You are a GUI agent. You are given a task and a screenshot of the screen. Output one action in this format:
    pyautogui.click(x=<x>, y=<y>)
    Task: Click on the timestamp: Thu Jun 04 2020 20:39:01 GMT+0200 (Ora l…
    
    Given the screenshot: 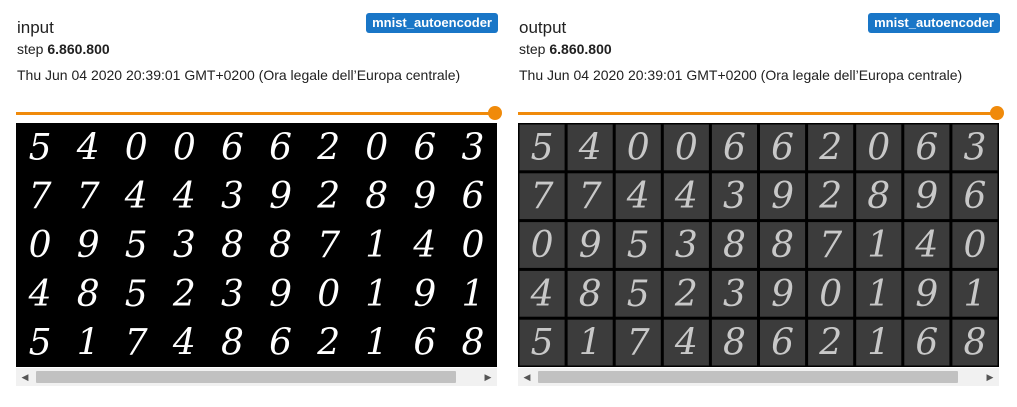 What is the action you would take?
    pyautogui.click(x=741, y=75)
    